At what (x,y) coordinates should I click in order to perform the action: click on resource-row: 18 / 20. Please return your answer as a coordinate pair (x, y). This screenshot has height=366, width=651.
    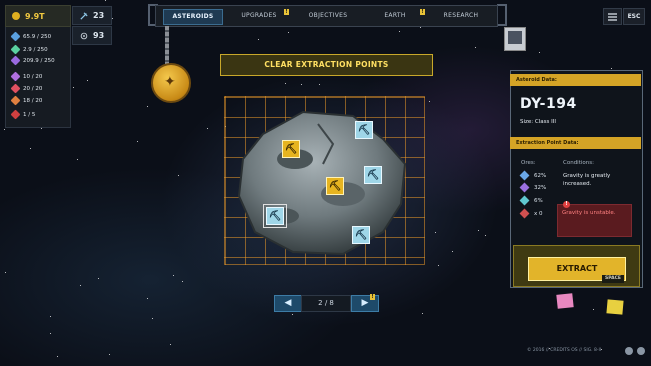
    Looking at the image, I should click on (26, 100).